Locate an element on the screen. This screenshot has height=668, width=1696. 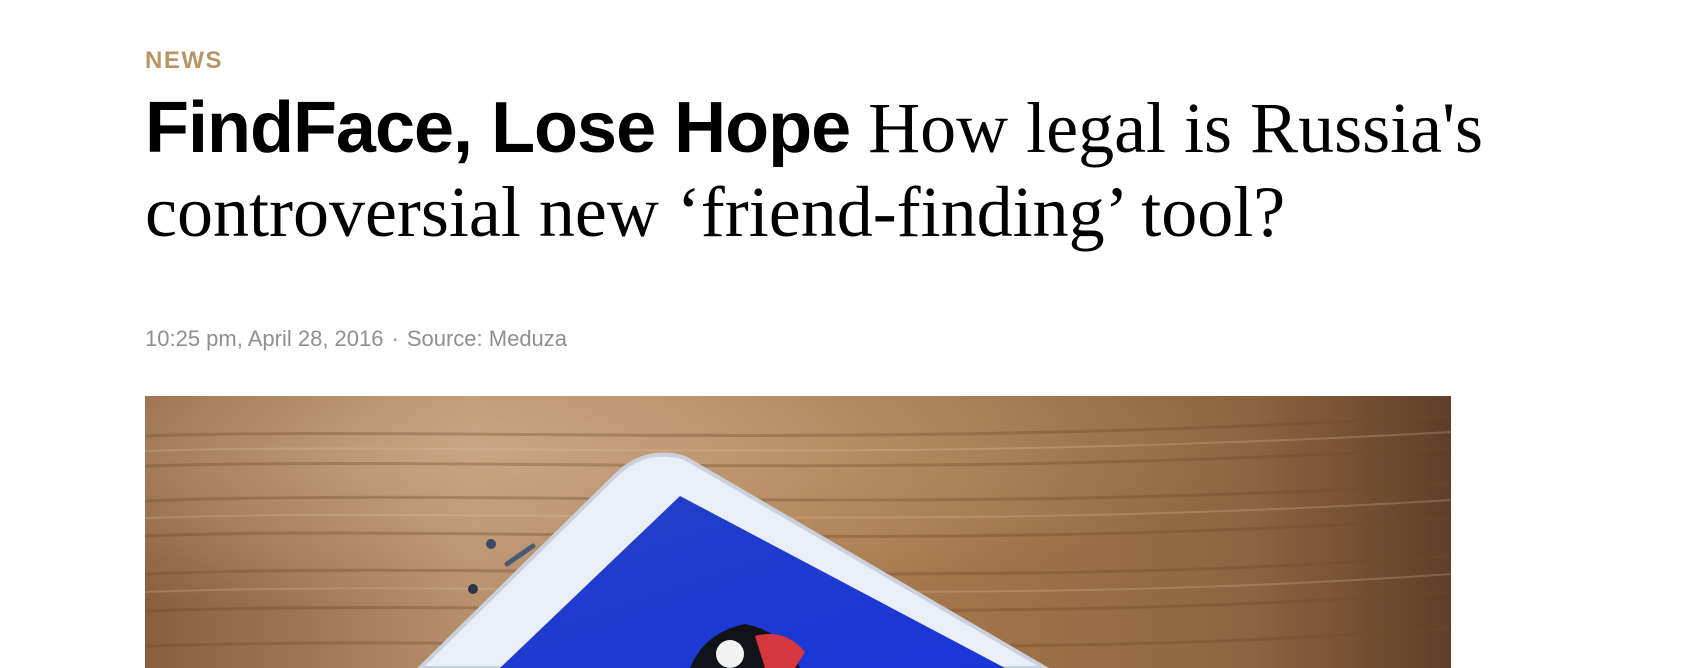
publish-datetime: 10:25 pm, April 28, 2016 is located at coordinates (264, 338).